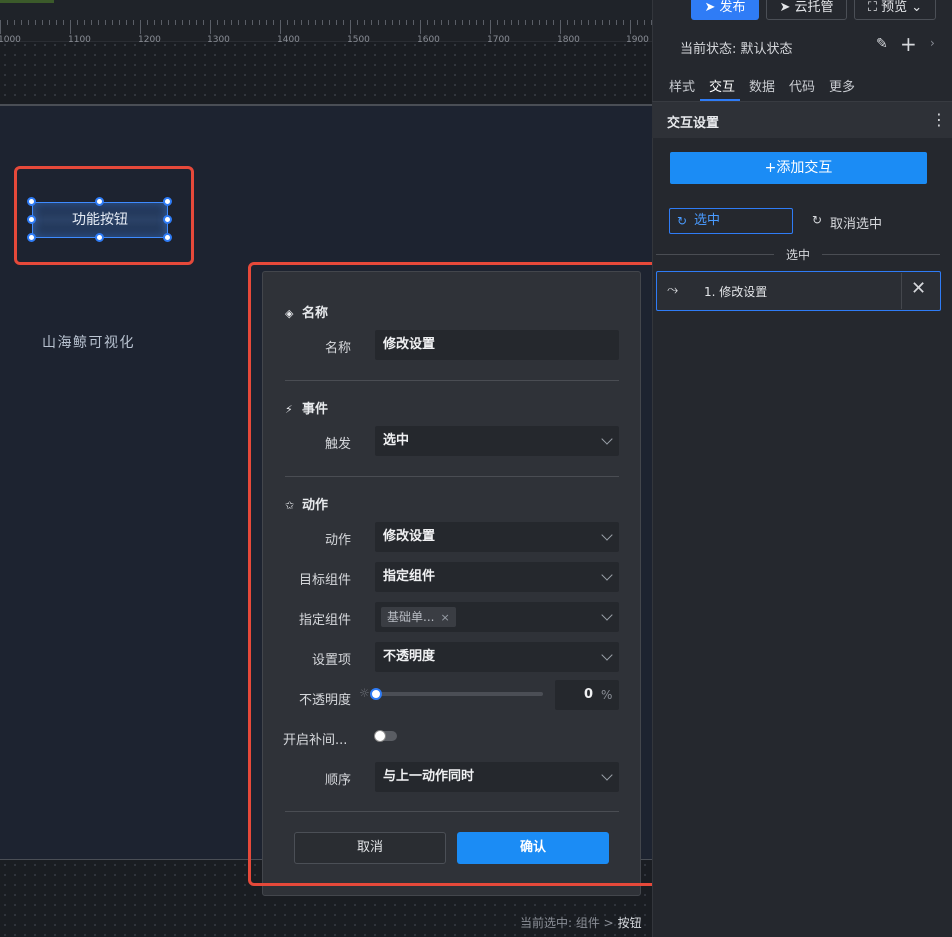 The width and height of the screenshot is (952, 937). Describe the element at coordinates (682, 85) in the screenshot. I see `tab-style: 样式` at that location.